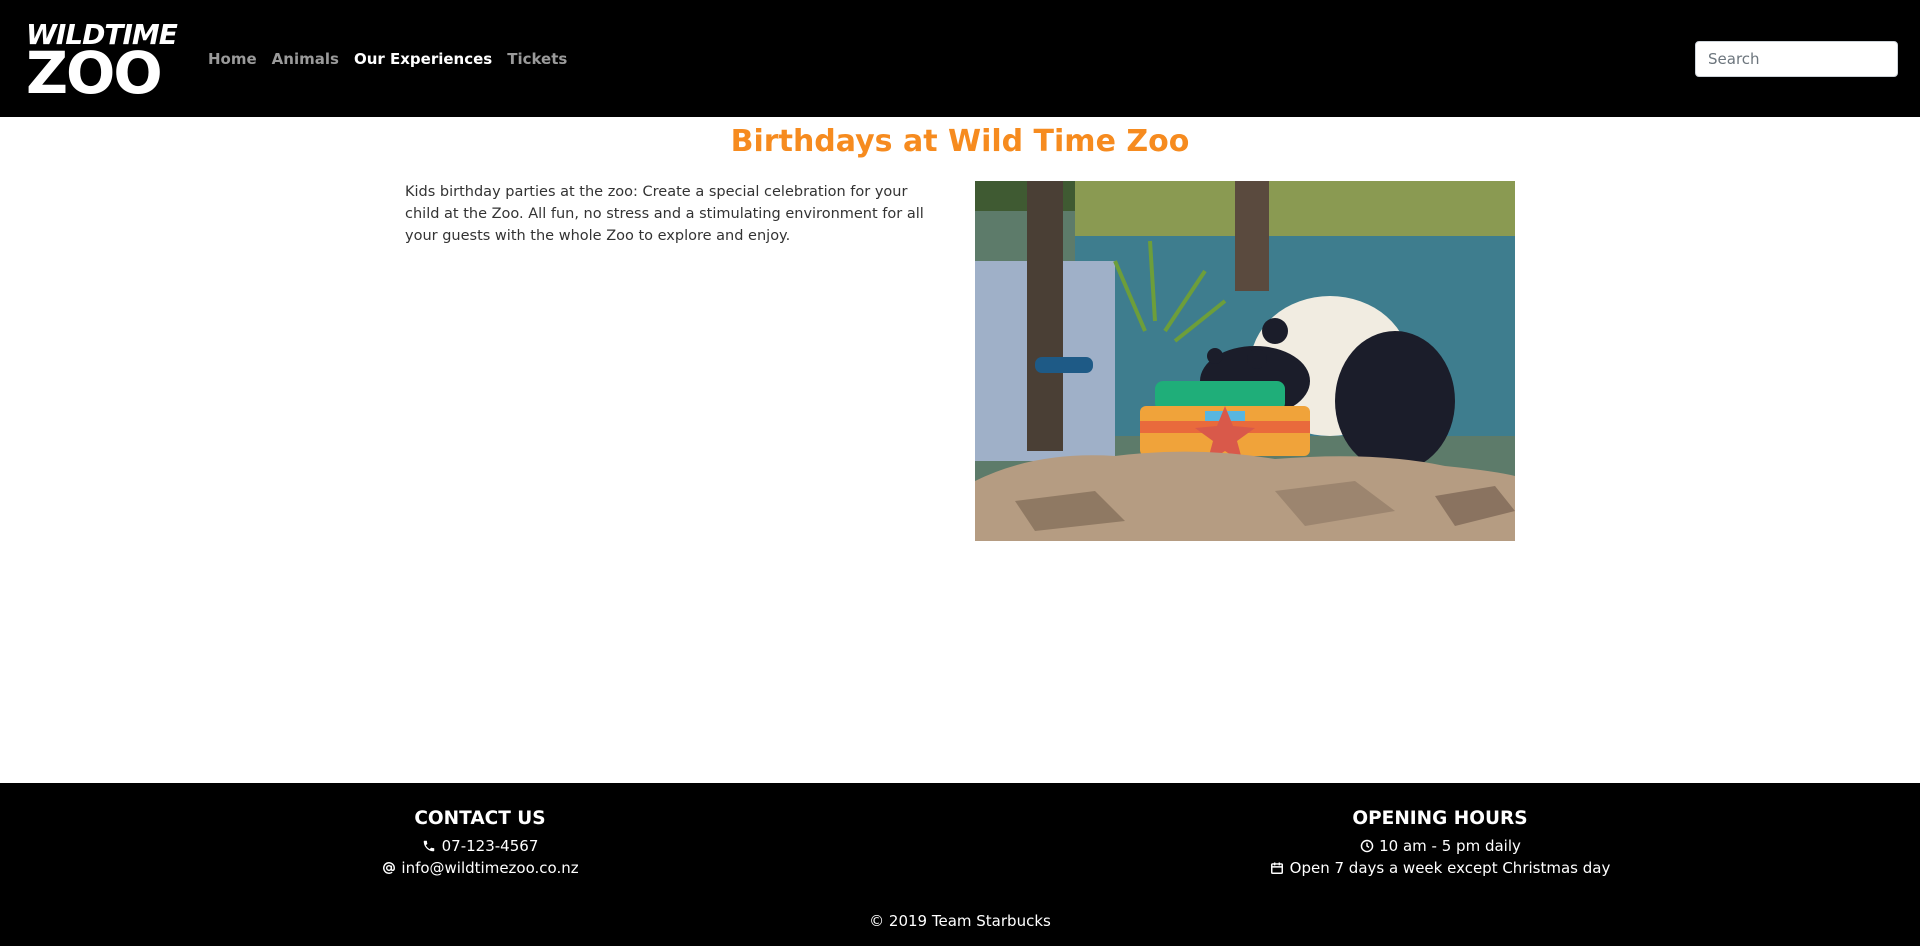 Image resolution: width=1920 pixels, height=946 pixels. What do you see at coordinates (388, 868) in the screenshot?
I see `at-icon` at bounding box center [388, 868].